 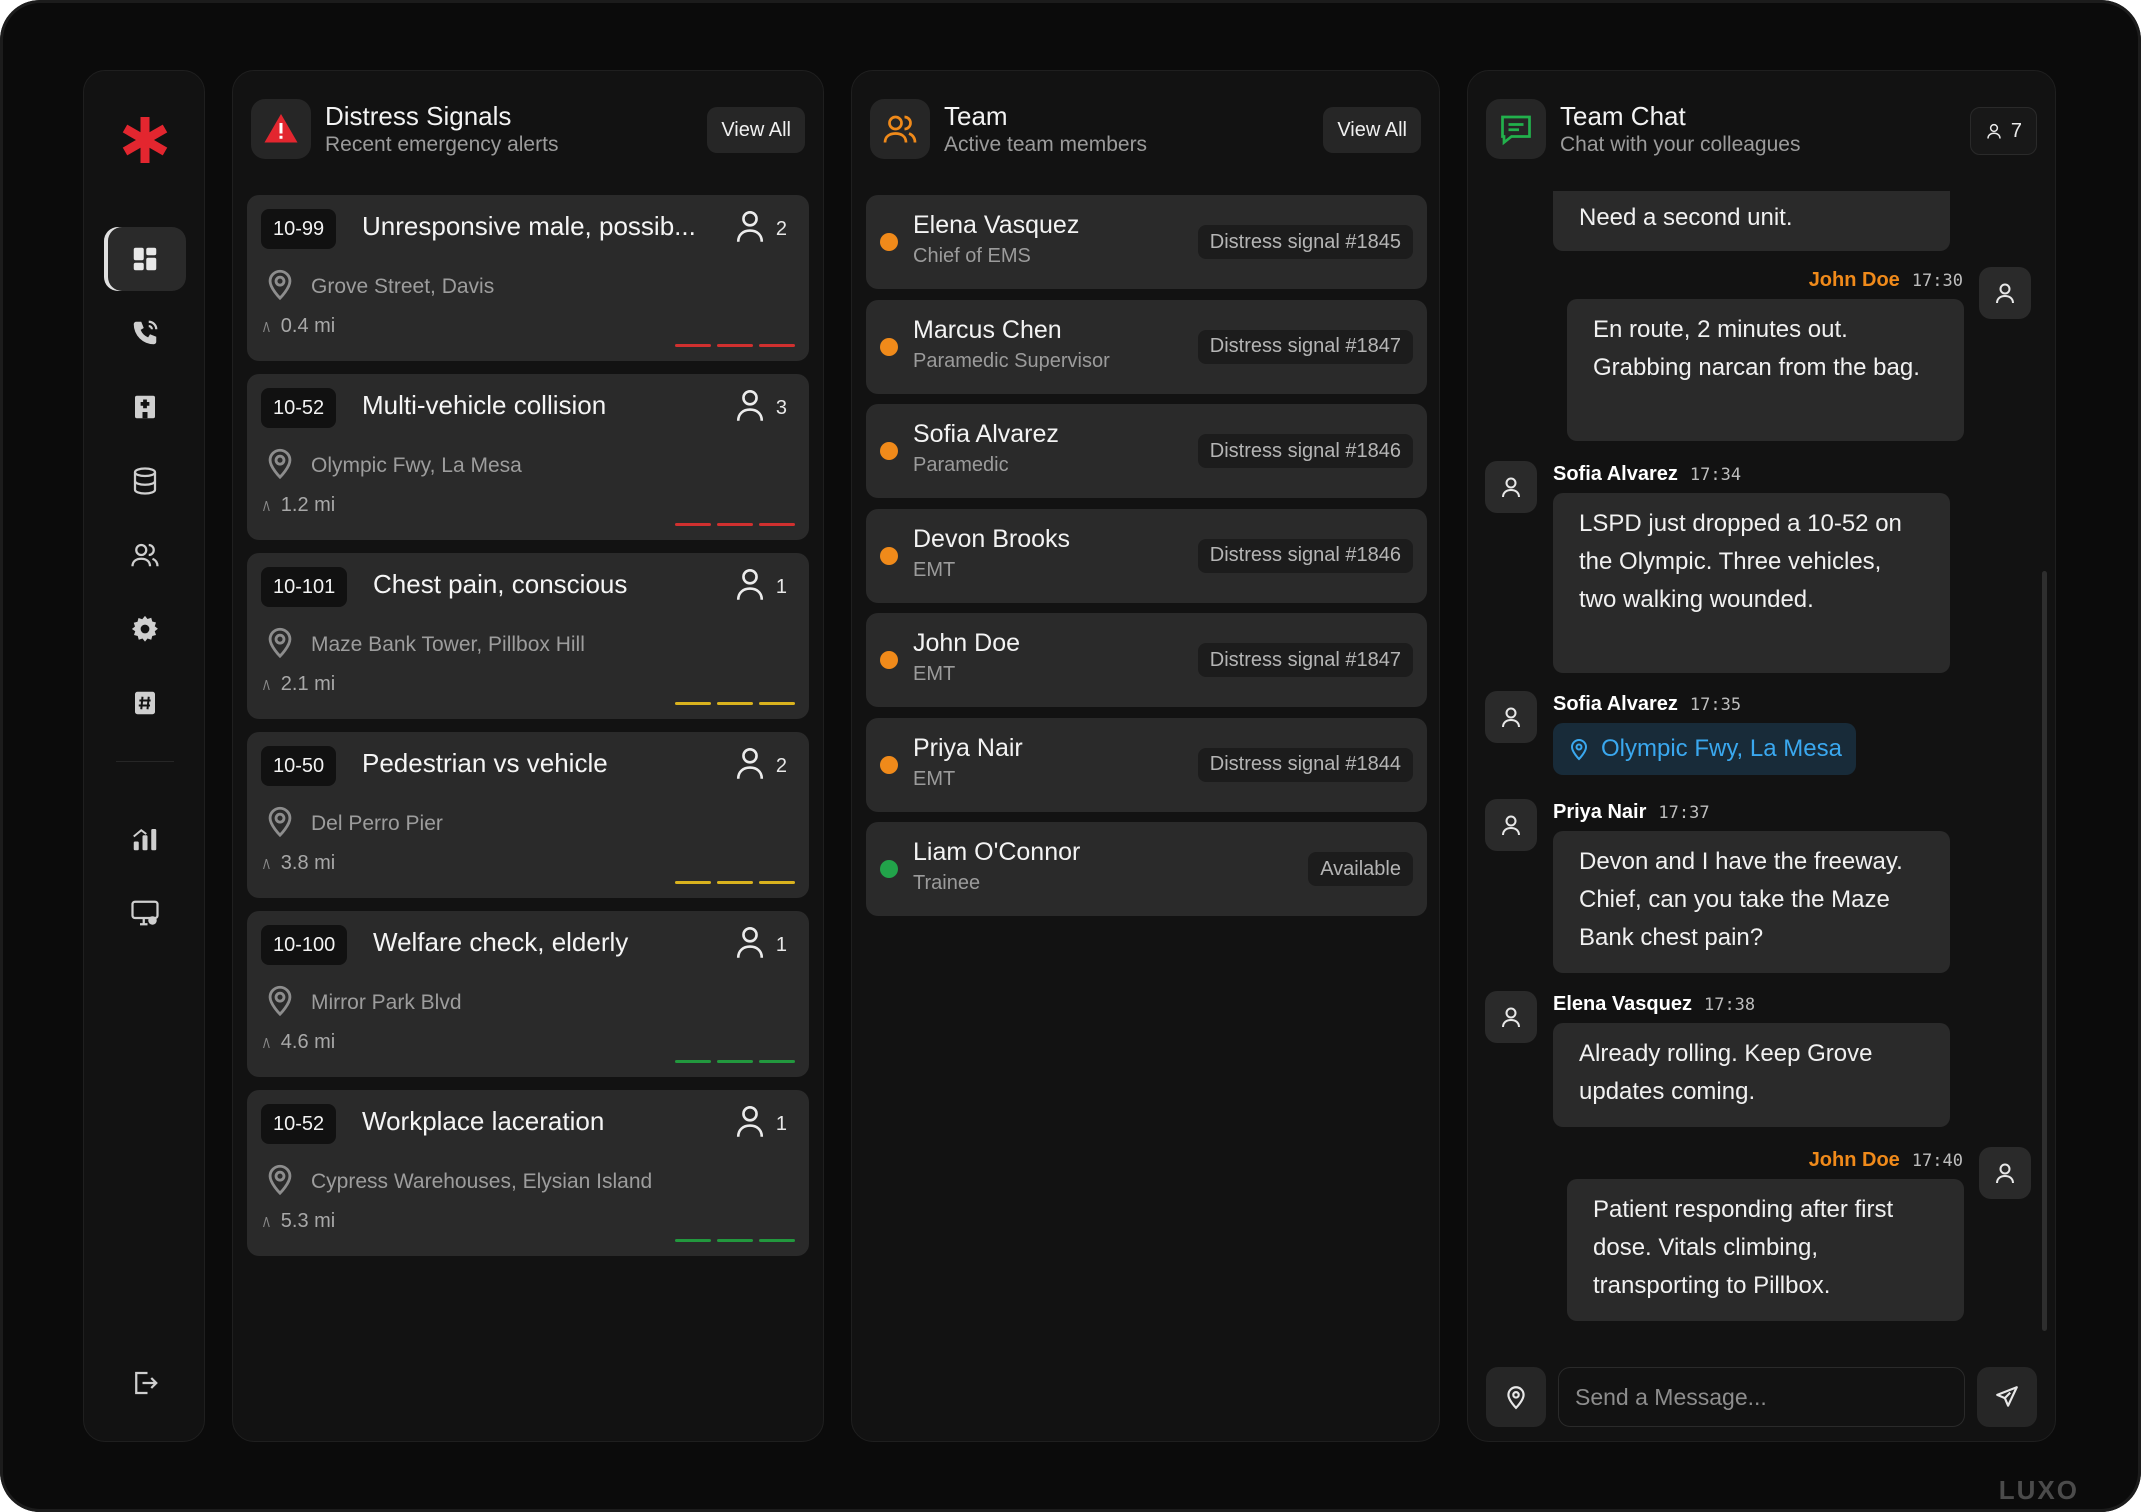 What do you see at coordinates (145, 407) in the screenshot?
I see `nav-hospital` at bounding box center [145, 407].